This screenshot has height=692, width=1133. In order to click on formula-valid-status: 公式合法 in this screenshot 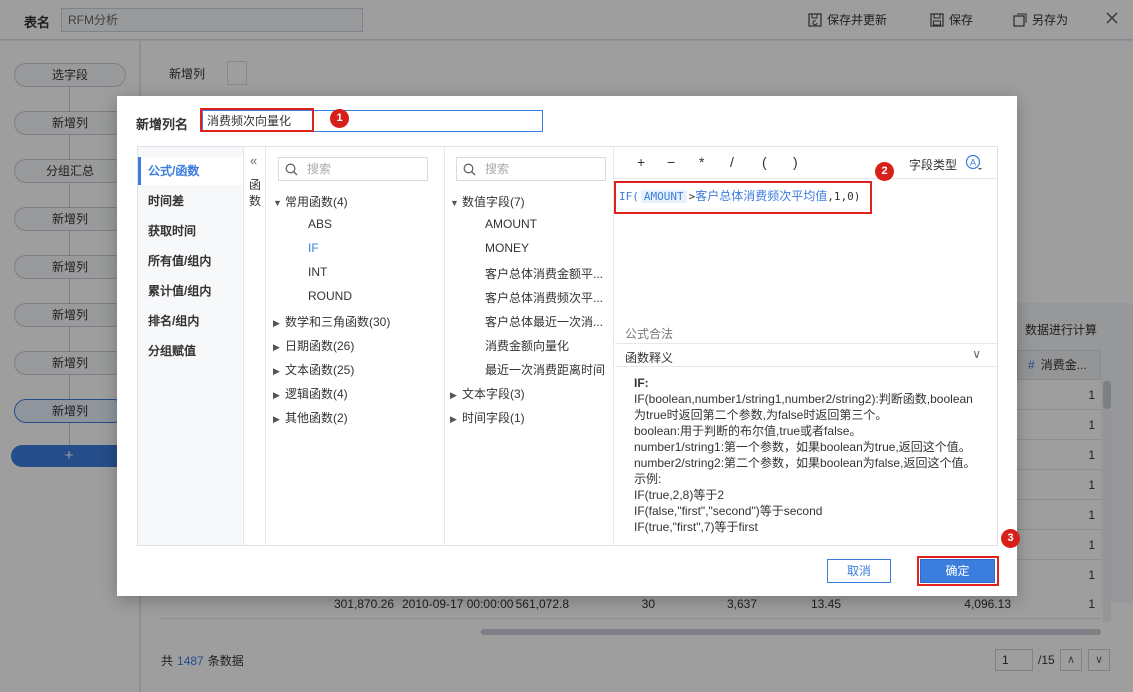, I will do `click(649, 334)`.